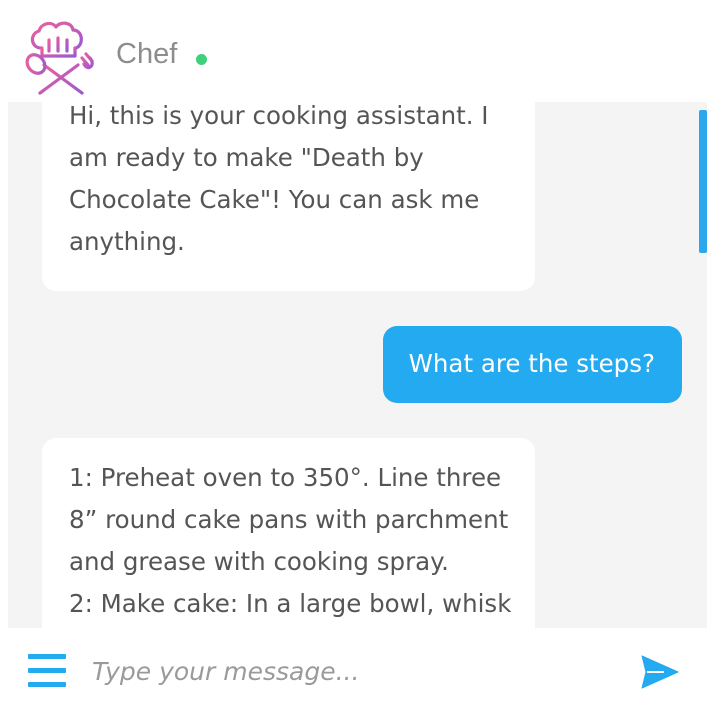 The width and height of the screenshot is (725, 727). I want to click on message-line: anything., so click(127, 241).